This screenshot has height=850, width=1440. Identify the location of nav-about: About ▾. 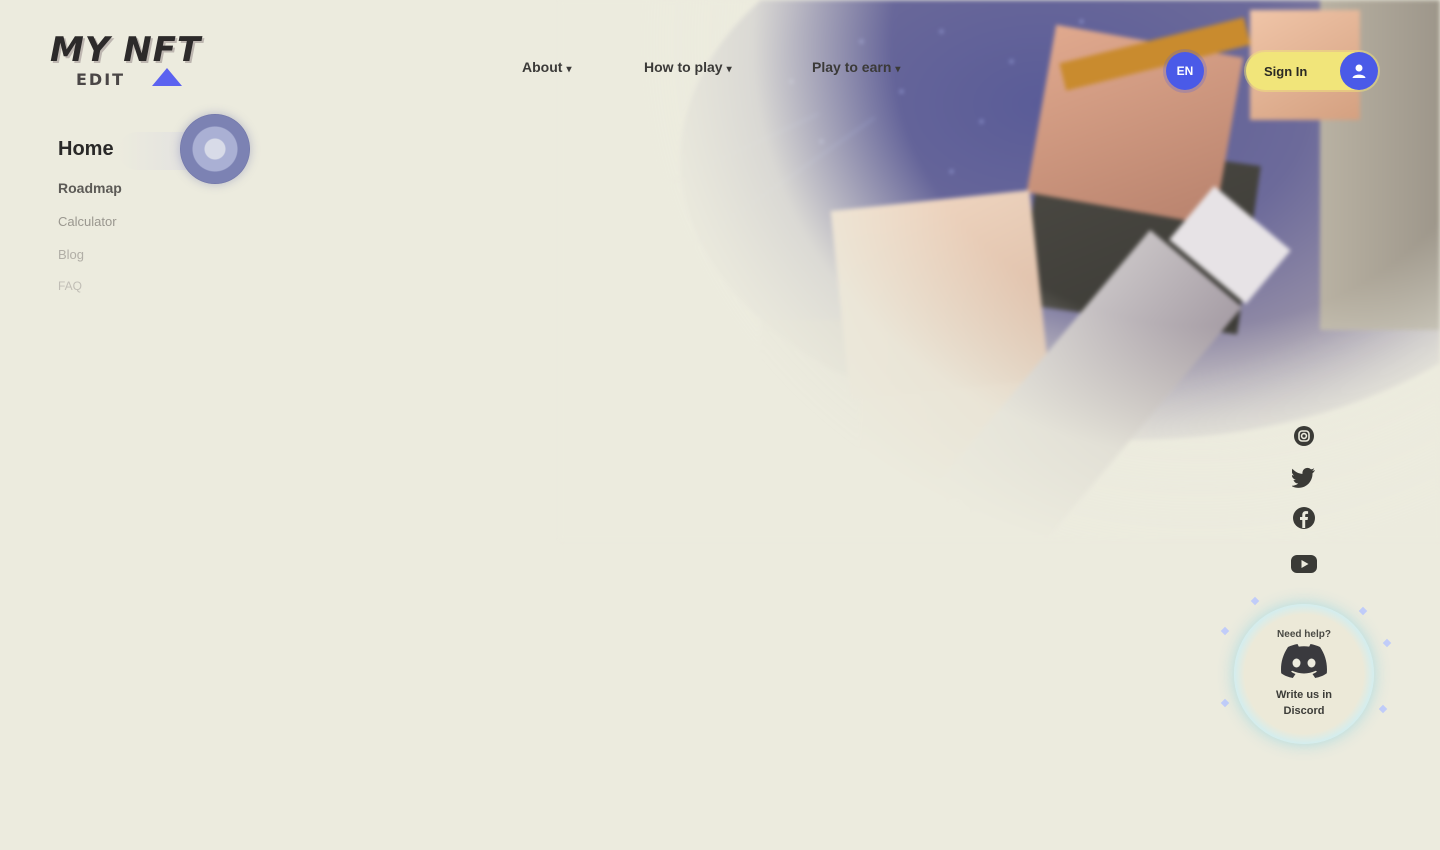
(546, 67).